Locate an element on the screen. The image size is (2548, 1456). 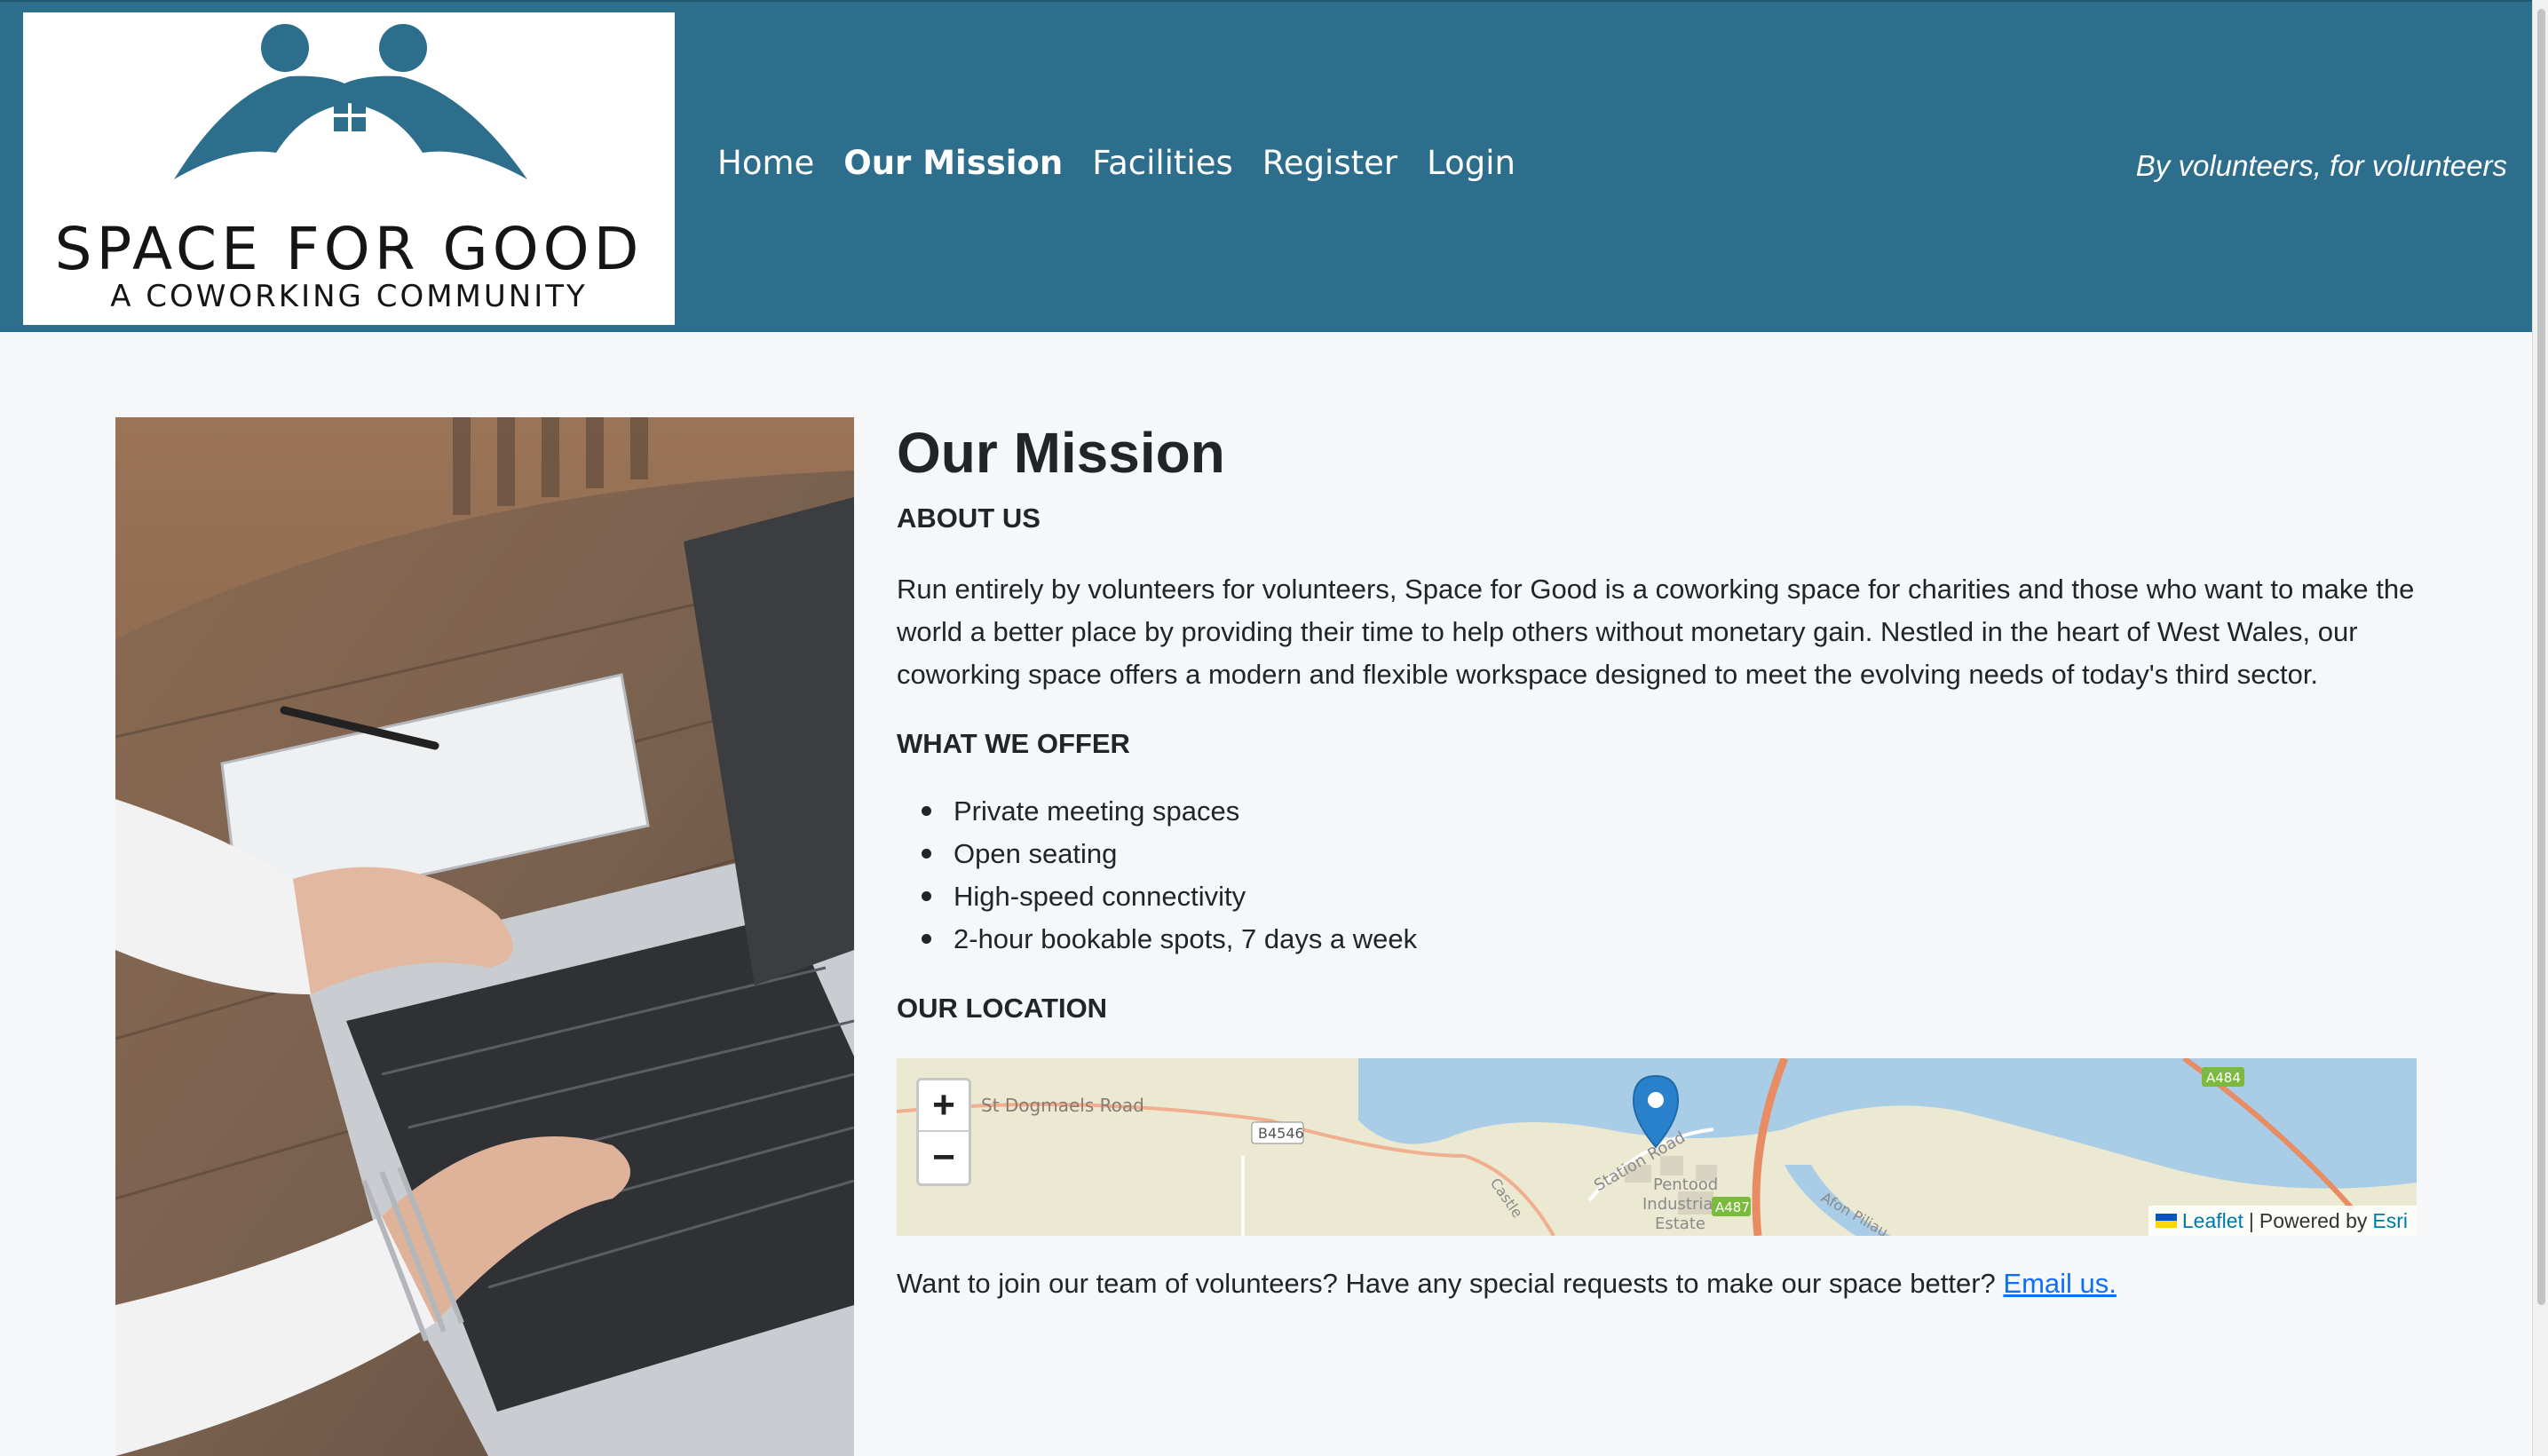
list-item: 2-hour bookable spots, 7 days a week is located at coordinates (1658, 940).